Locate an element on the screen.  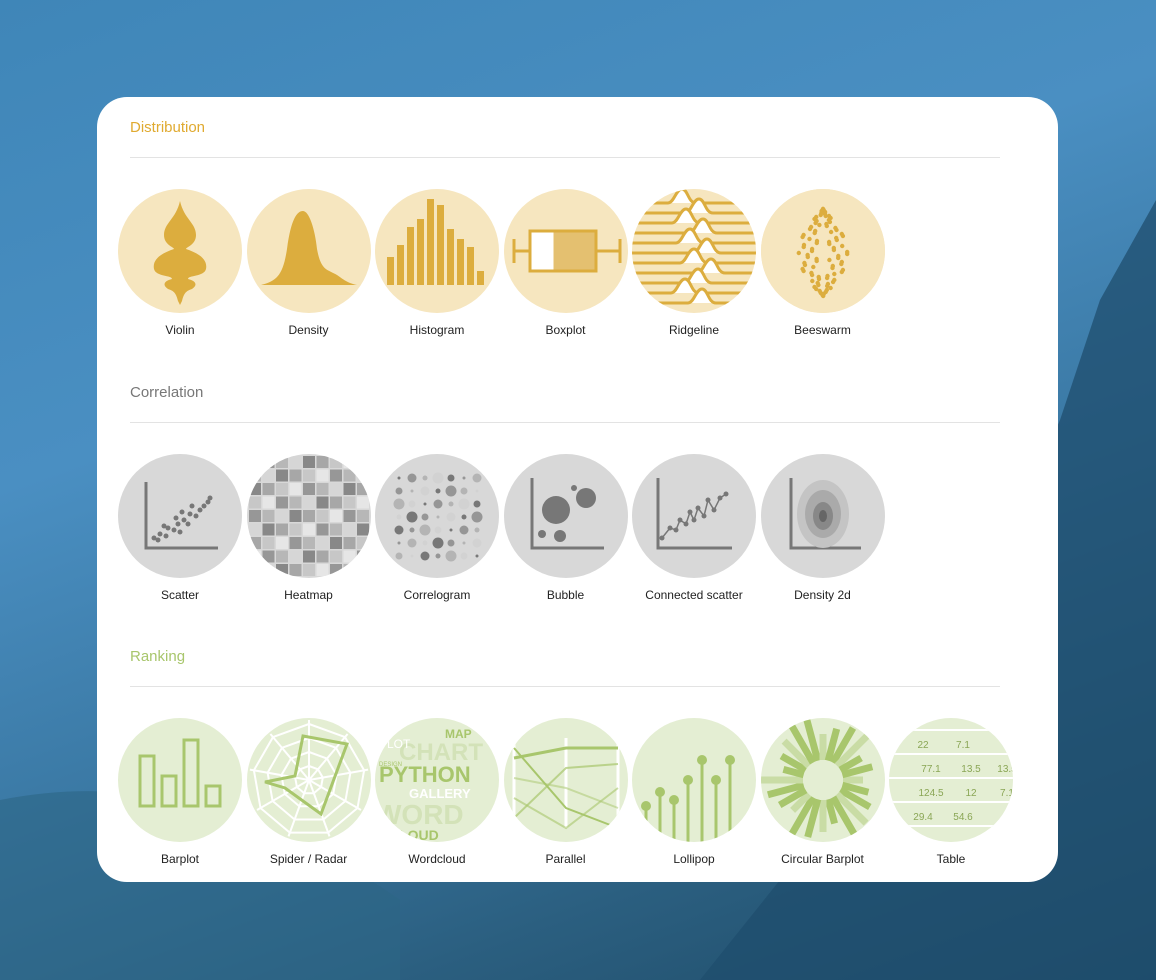
correlogram-icon is located at coordinates (437, 516).